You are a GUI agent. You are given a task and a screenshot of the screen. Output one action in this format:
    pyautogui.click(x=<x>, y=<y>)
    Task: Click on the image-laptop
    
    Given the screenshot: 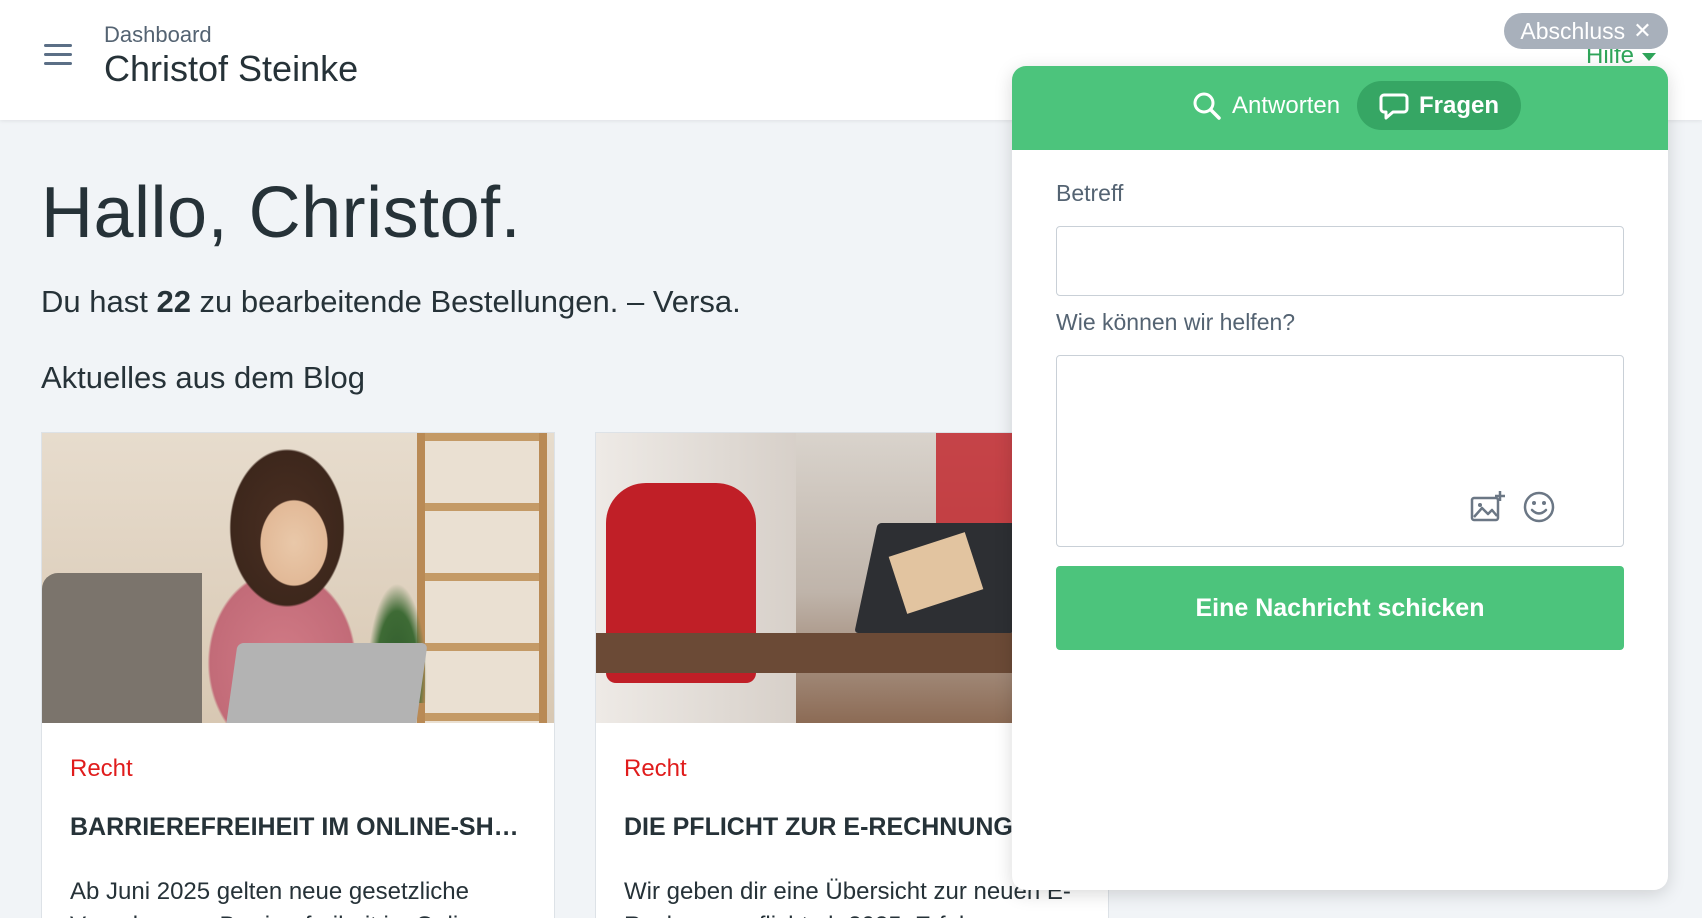 What is the action you would take?
    pyautogui.click(x=327, y=683)
    